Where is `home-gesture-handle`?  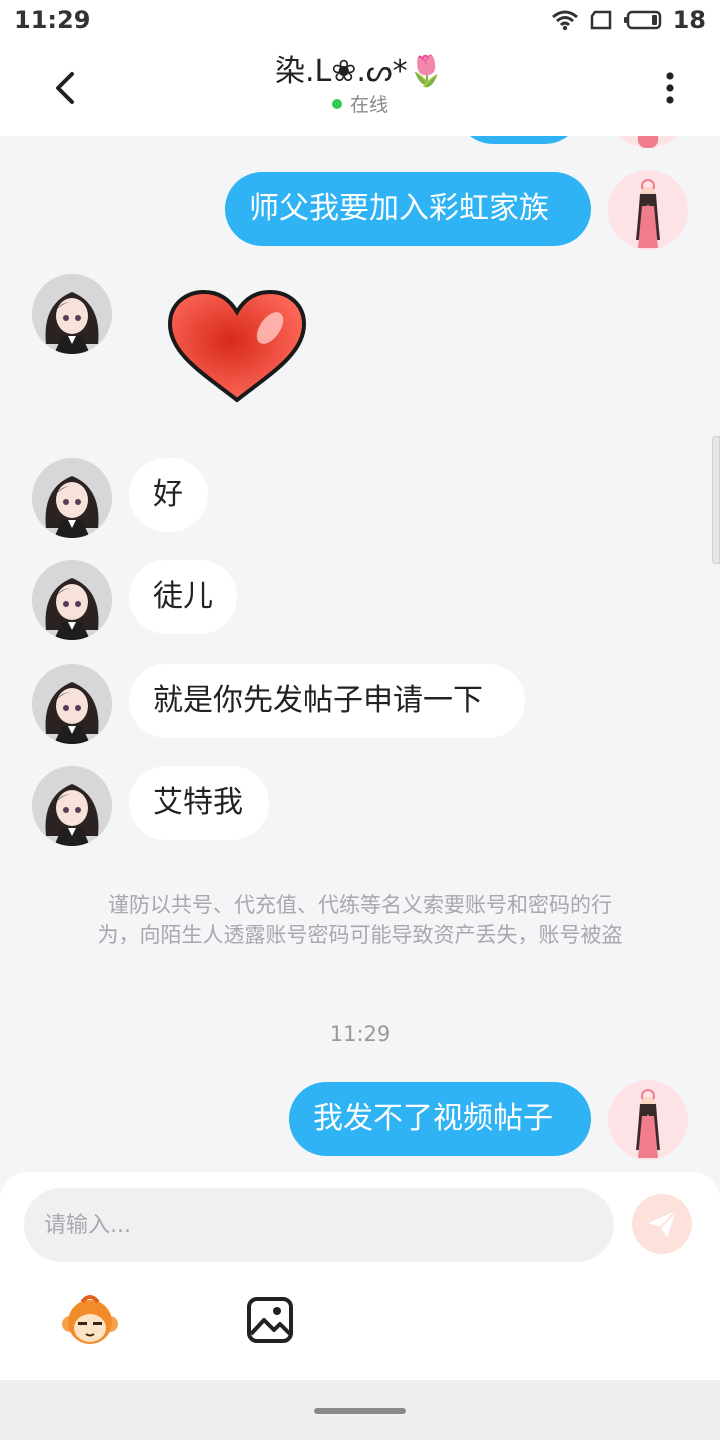
home-gesture-handle is located at coordinates (360, 1411).